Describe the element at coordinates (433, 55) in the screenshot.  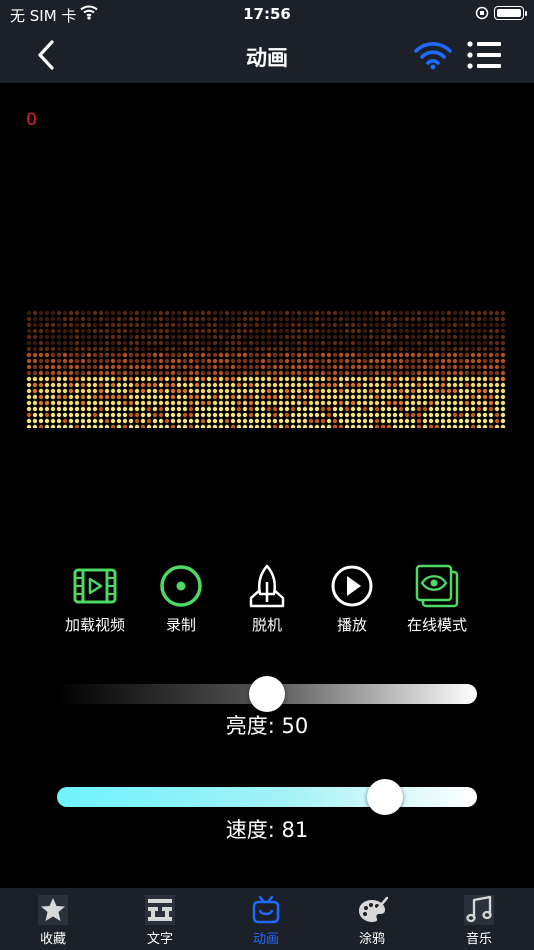
I see `wifi-connect-icon` at that location.